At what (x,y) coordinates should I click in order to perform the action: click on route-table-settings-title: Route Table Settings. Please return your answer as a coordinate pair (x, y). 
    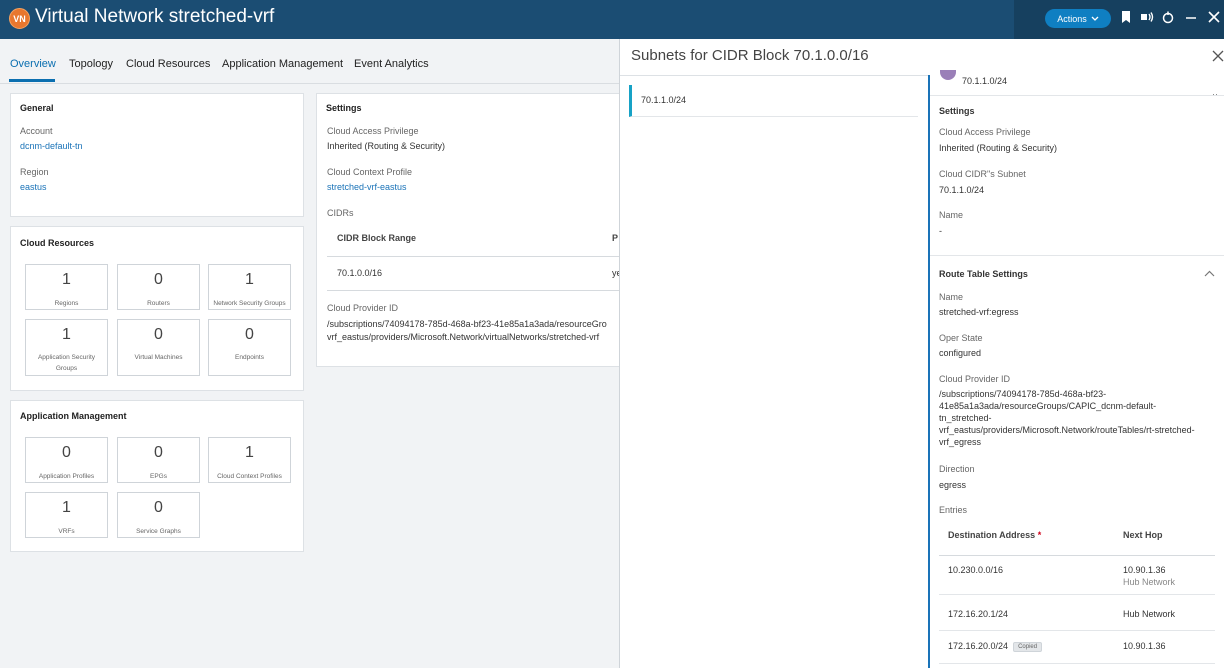
    Looking at the image, I should click on (983, 274).